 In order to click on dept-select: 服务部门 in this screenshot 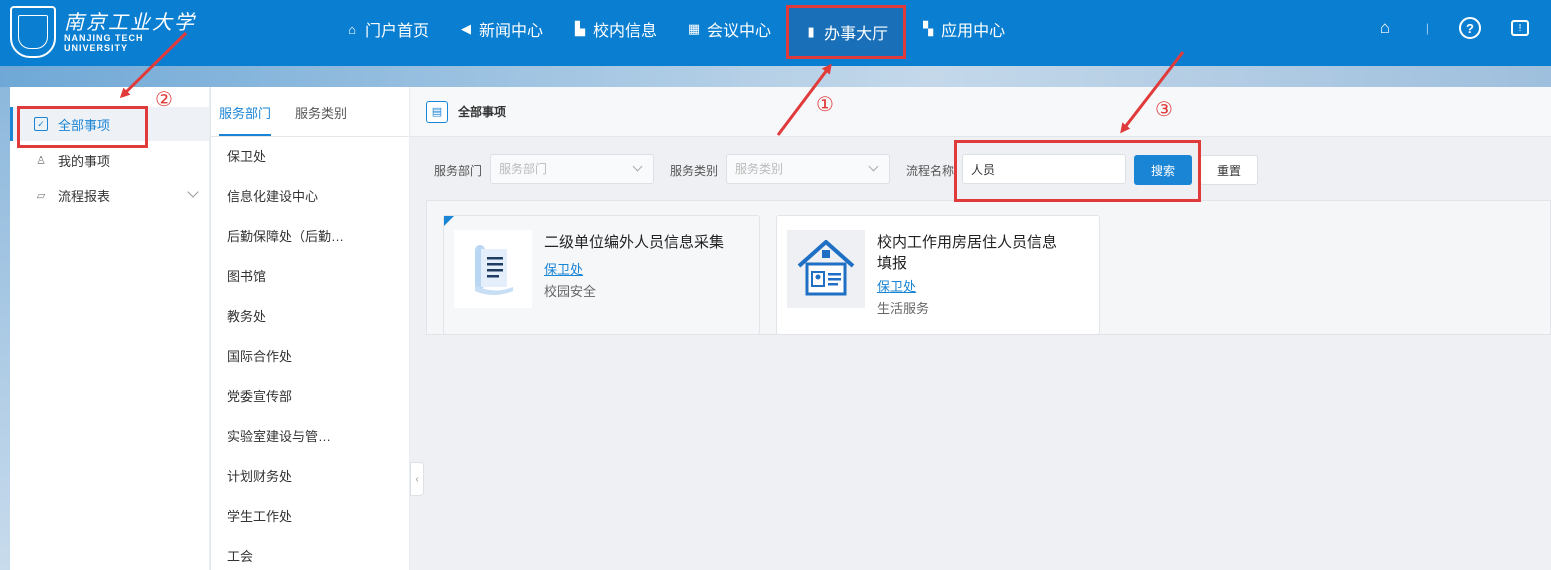, I will do `click(572, 169)`.